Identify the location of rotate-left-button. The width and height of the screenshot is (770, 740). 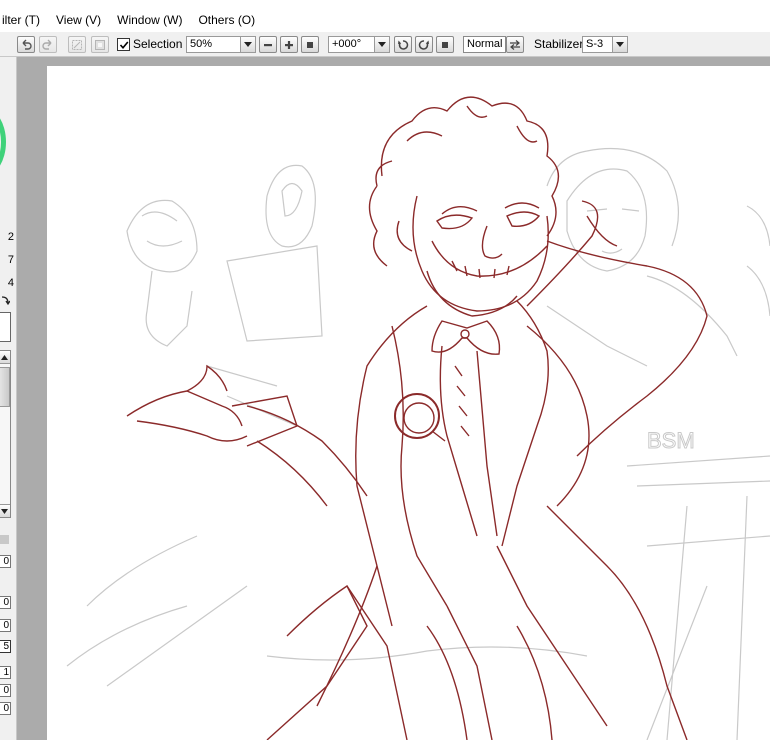
(403, 44).